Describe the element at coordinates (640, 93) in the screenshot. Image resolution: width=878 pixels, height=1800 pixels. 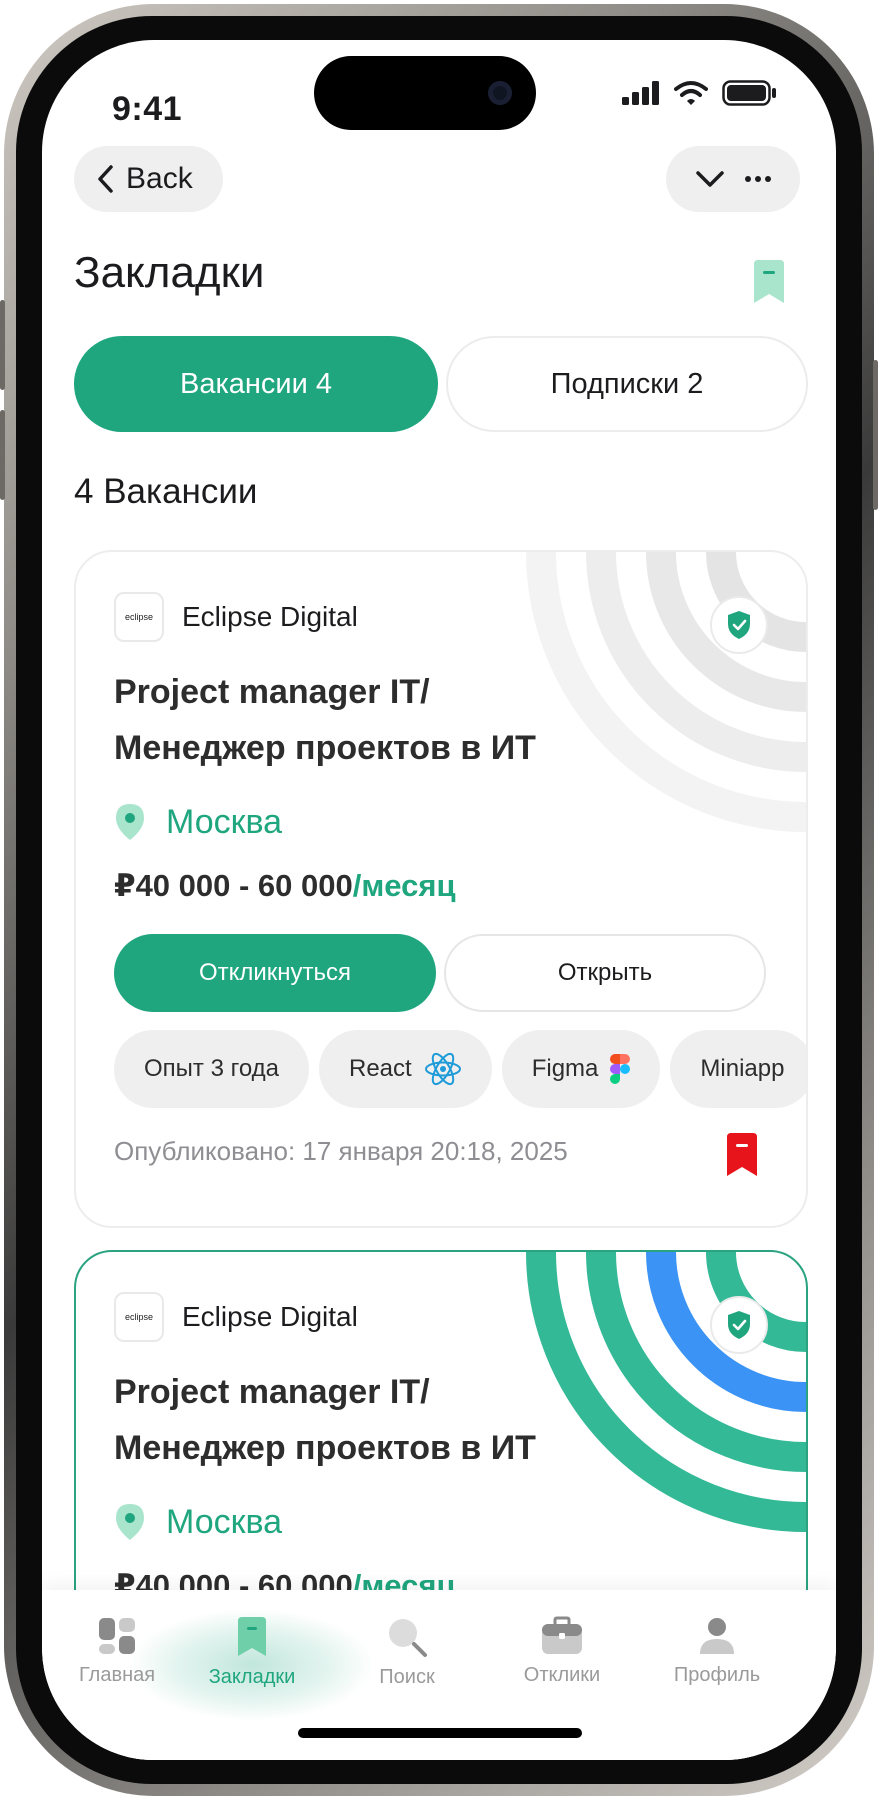
I see `signal-icon` at that location.